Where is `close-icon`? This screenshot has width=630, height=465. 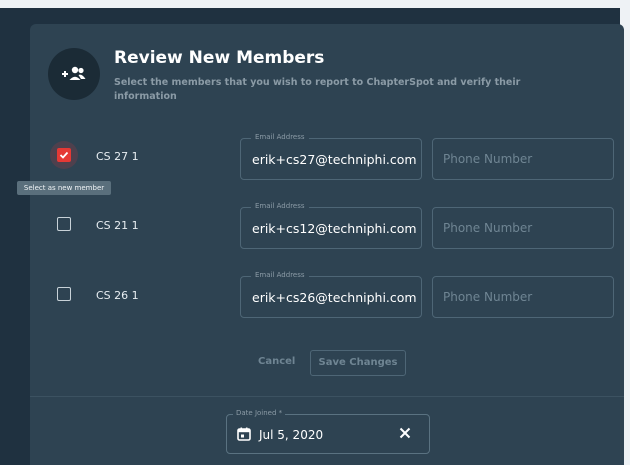 close-icon is located at coordinates (405, 433).